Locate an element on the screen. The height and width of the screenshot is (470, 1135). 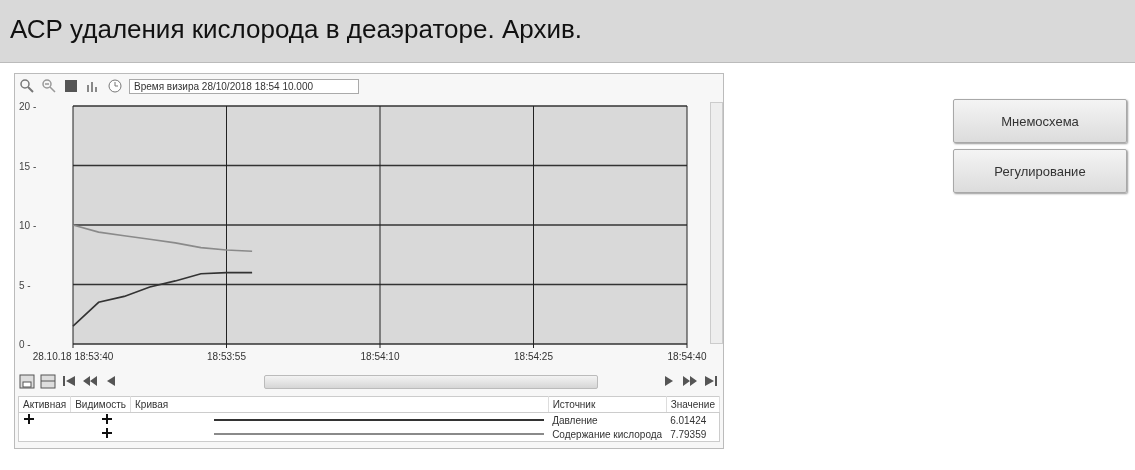
x-tick-label: 18:54:40 is located at coordinates (687, 356).